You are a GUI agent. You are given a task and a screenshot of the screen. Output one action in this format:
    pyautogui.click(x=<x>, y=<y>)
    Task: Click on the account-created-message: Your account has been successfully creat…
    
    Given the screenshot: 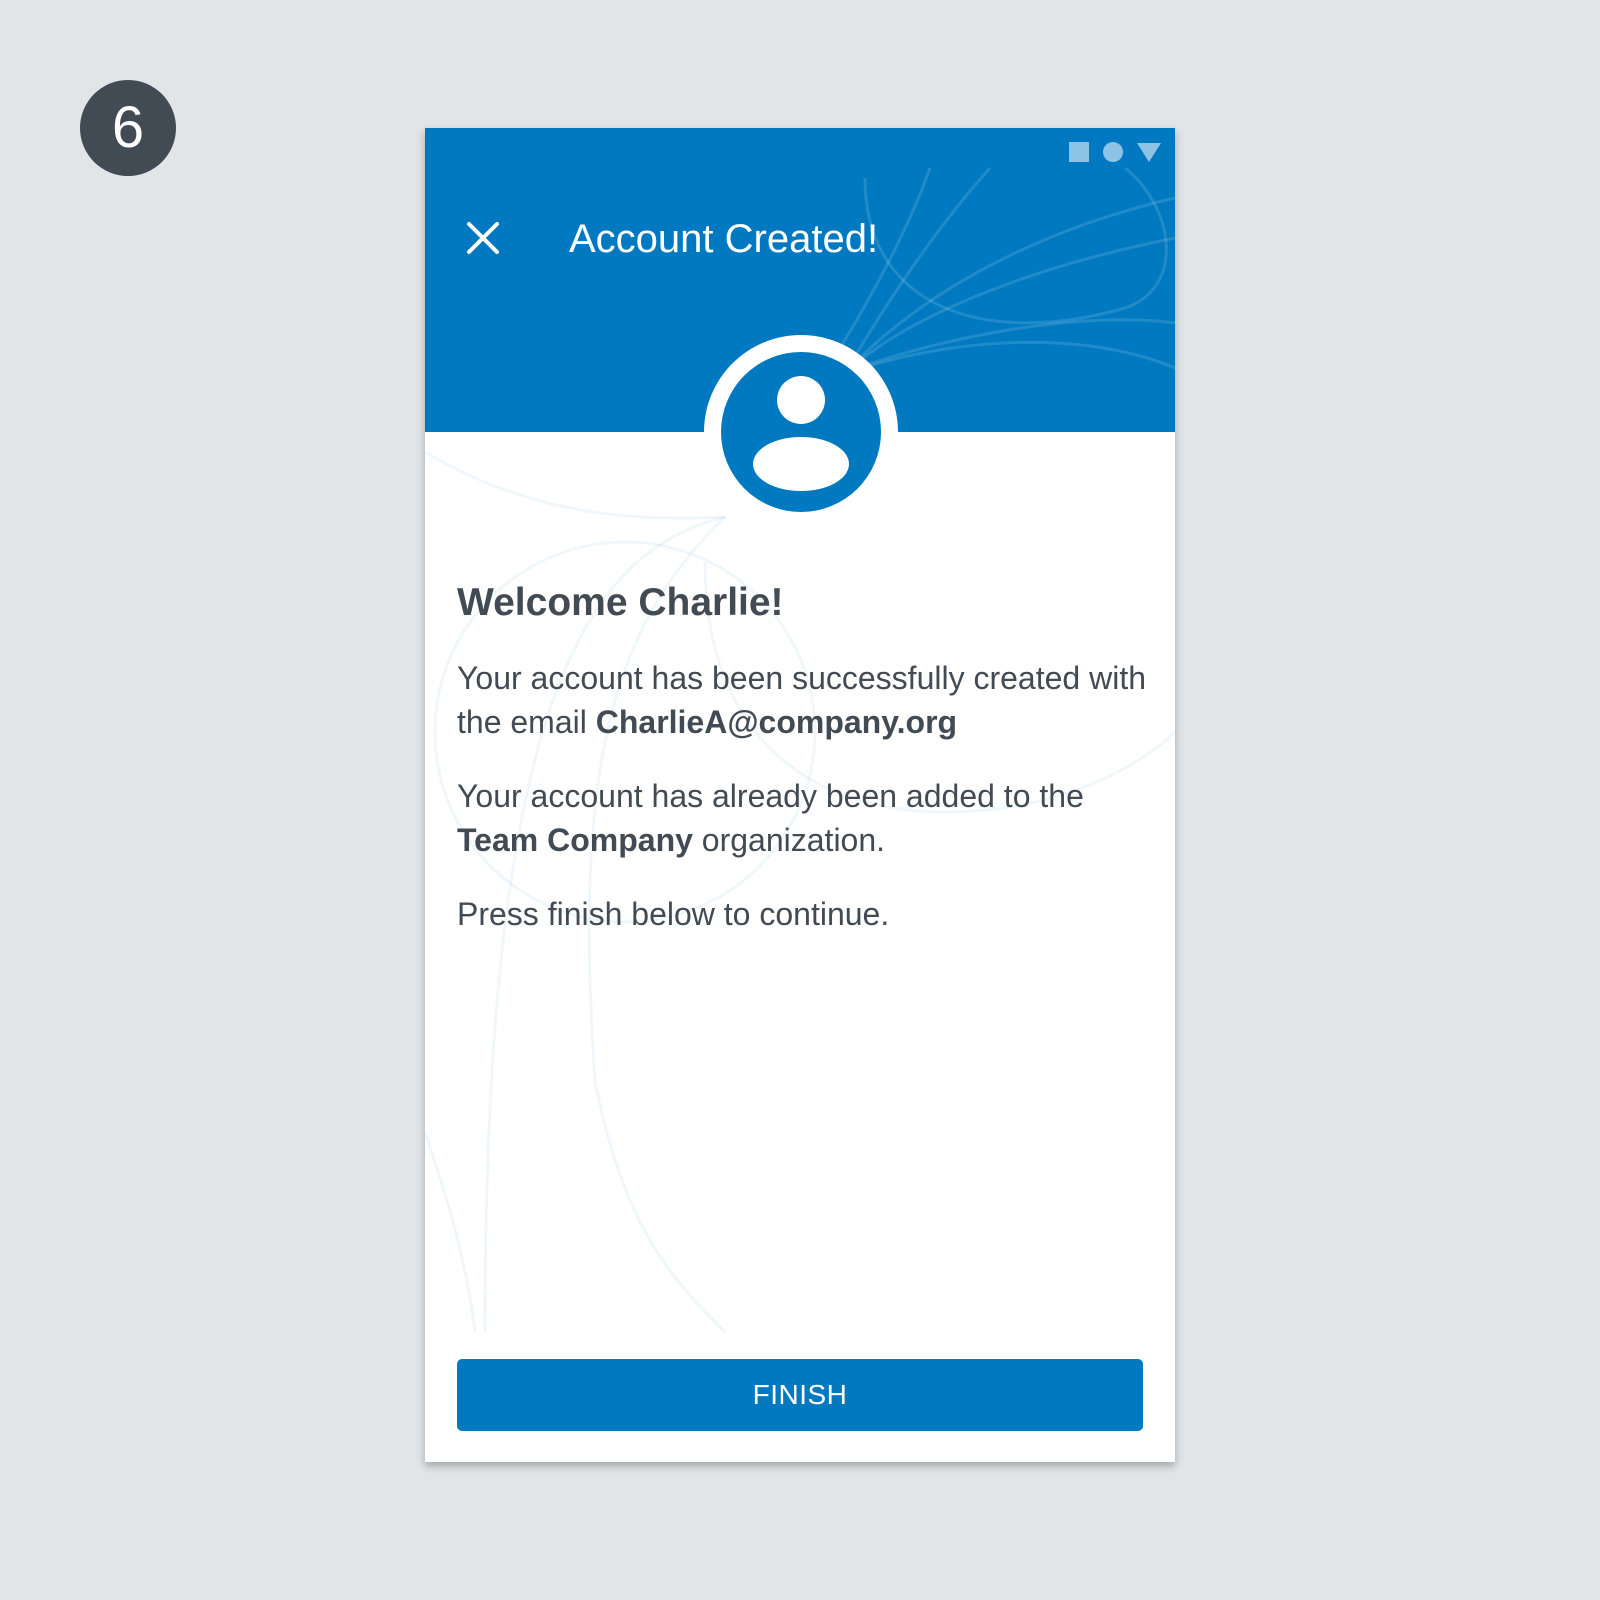 What is the action you would take?
    pyautogui.click(x=802, y=700)
    